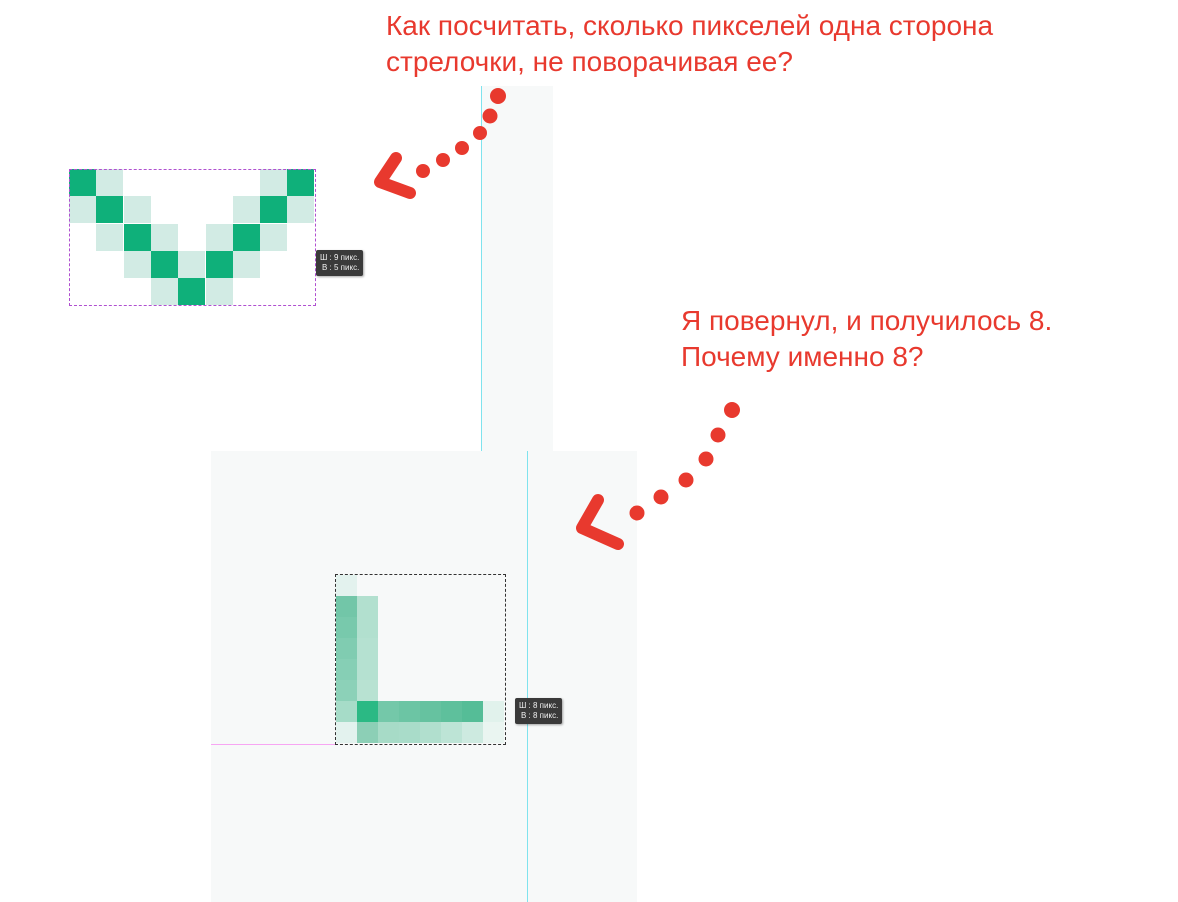 Image resolution: width=1178 pixels, height=902 pixels. What do you see at coordinates (192, 237) in the screenshot?
I see `selection-box-top` at bounding box center [192, 237].